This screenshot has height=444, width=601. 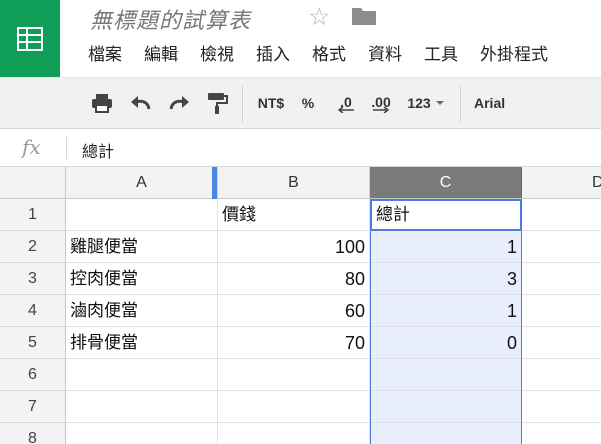 I want to click on cell-c2: 1, so click(x=446, y=247).